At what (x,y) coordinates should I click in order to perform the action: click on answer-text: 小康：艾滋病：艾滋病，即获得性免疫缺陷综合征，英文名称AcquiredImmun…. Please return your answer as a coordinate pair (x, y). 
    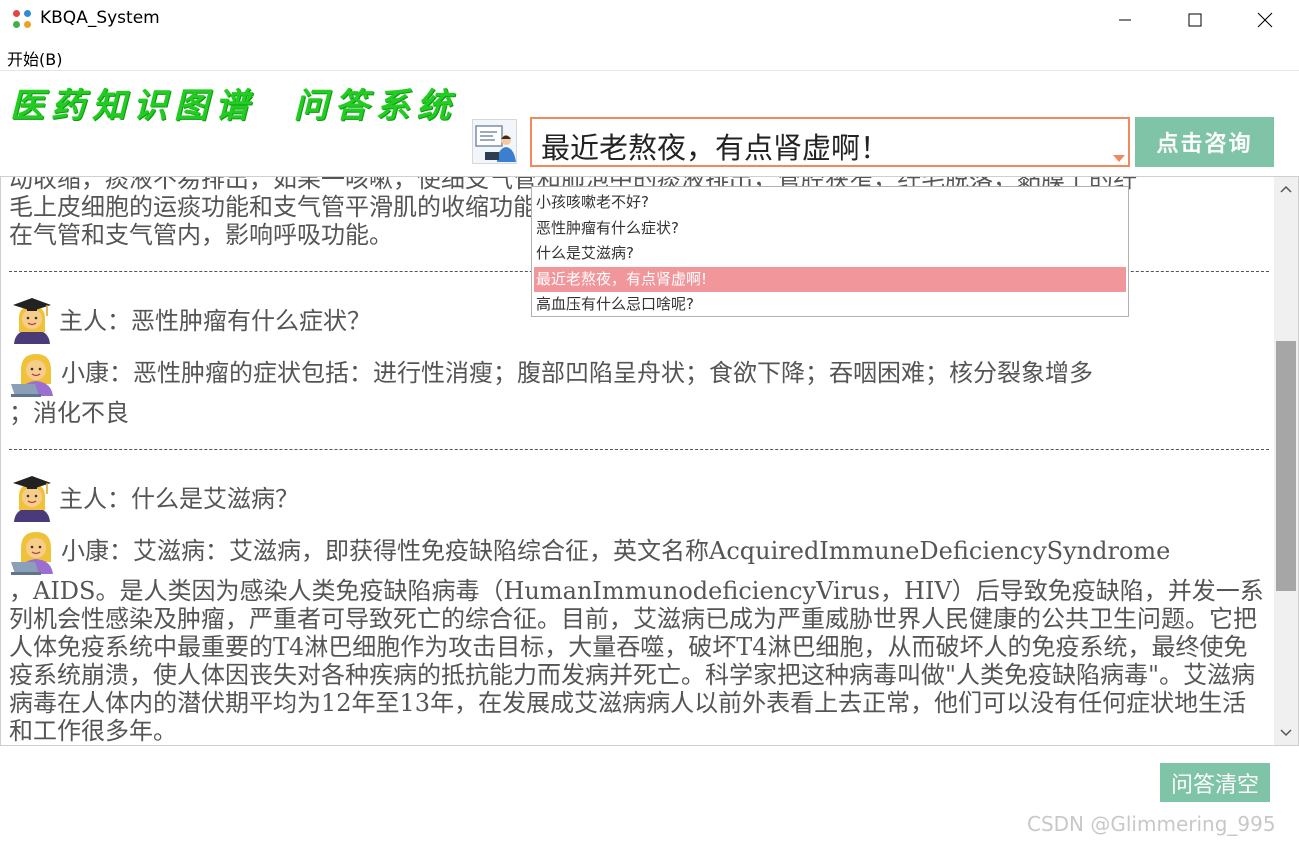
    Looking at the image, I should click on (616, 551).